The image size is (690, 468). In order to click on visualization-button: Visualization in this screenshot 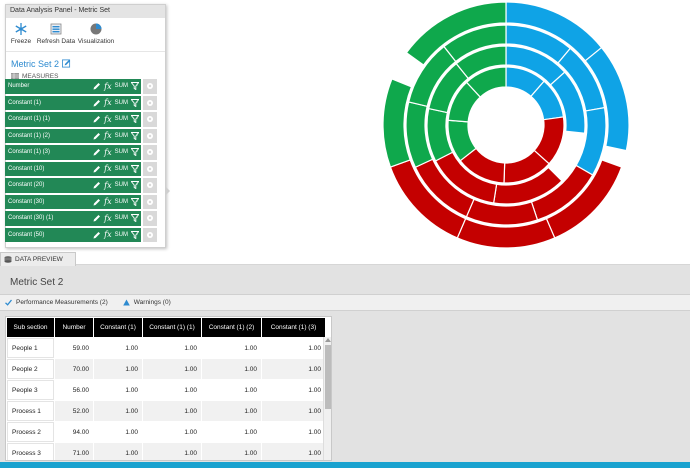, I will do `click(96, 36)`.